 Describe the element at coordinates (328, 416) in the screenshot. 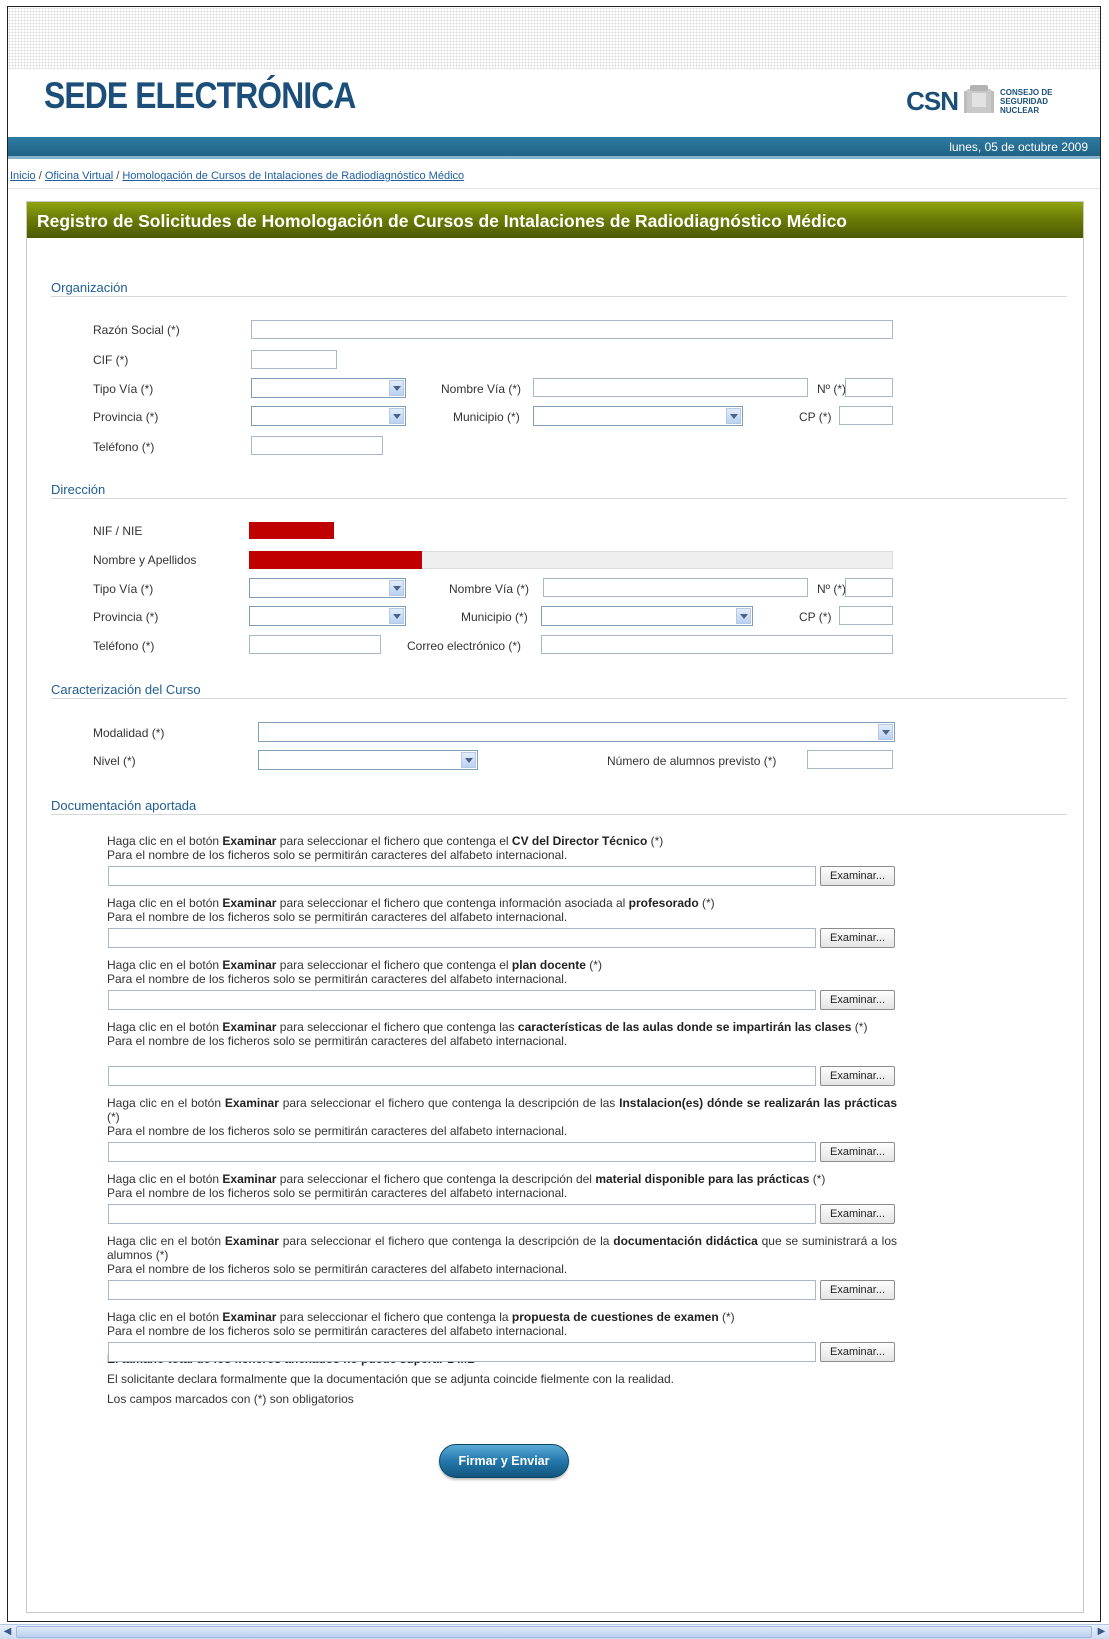

I see `org-provincia-select` at that location.